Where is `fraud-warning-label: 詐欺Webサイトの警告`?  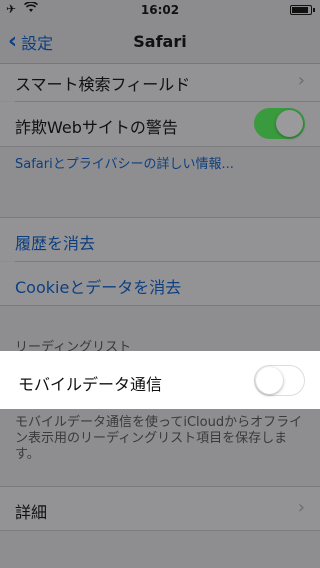 fraud-warning-label: 詐欺Webサイトの警告 is located at coordinates (96, 127).